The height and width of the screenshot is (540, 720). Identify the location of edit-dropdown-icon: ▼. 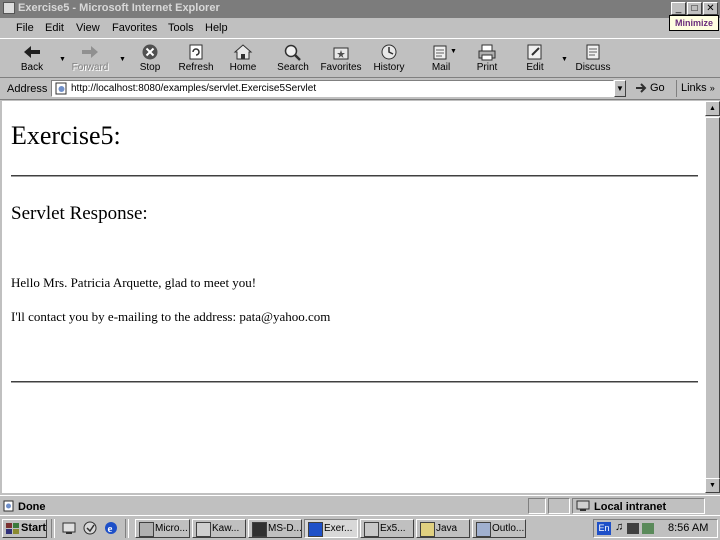
(564, 59).